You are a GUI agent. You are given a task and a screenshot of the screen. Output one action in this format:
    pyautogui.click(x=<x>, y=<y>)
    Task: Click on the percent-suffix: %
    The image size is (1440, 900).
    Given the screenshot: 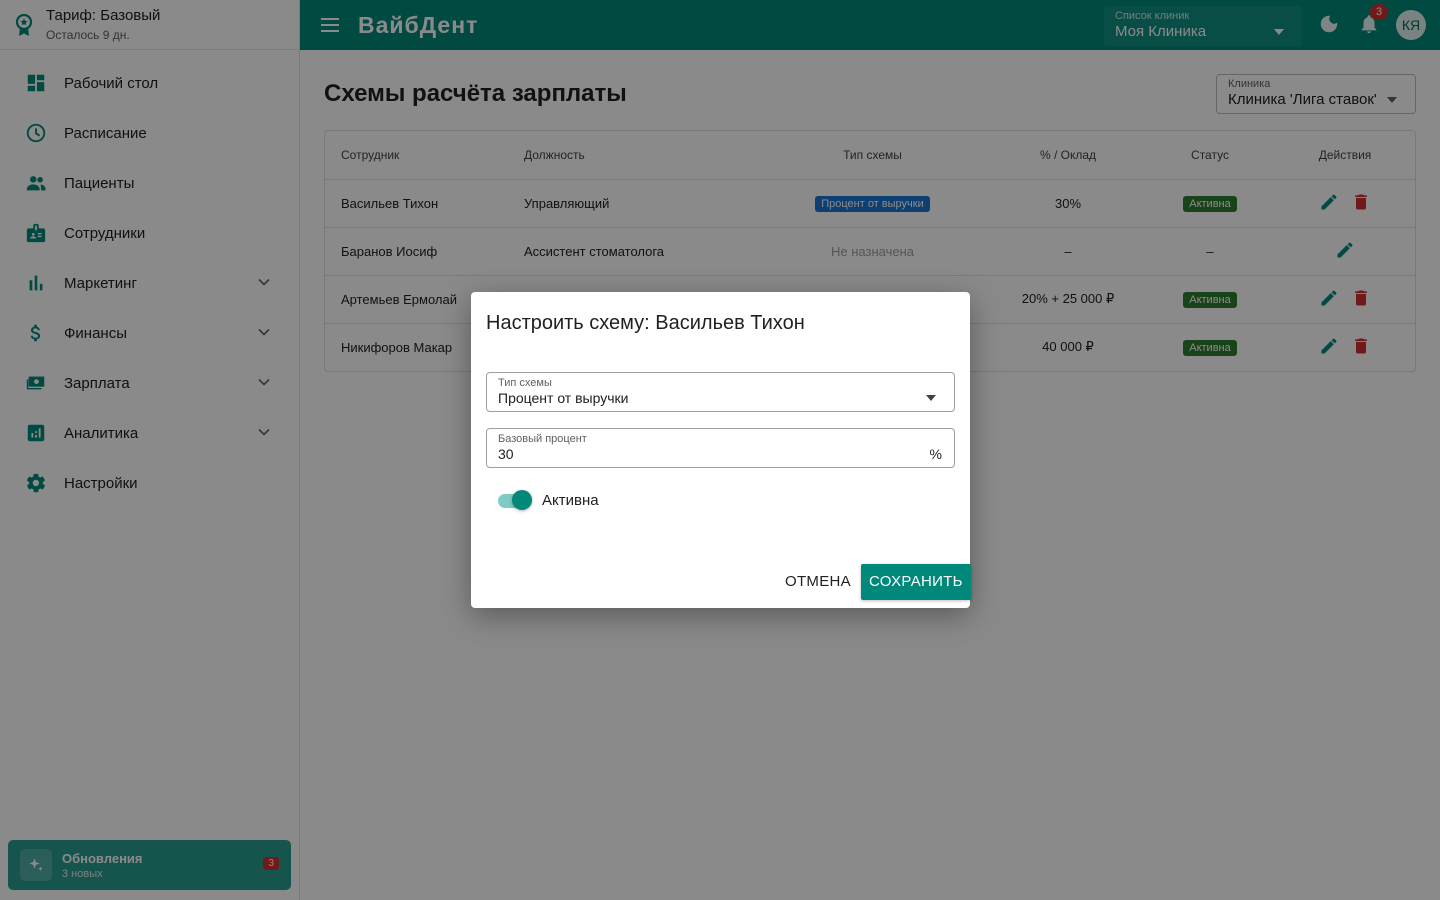 What is the action you would take?
    pyautogui.click(x=935, y=454)
    